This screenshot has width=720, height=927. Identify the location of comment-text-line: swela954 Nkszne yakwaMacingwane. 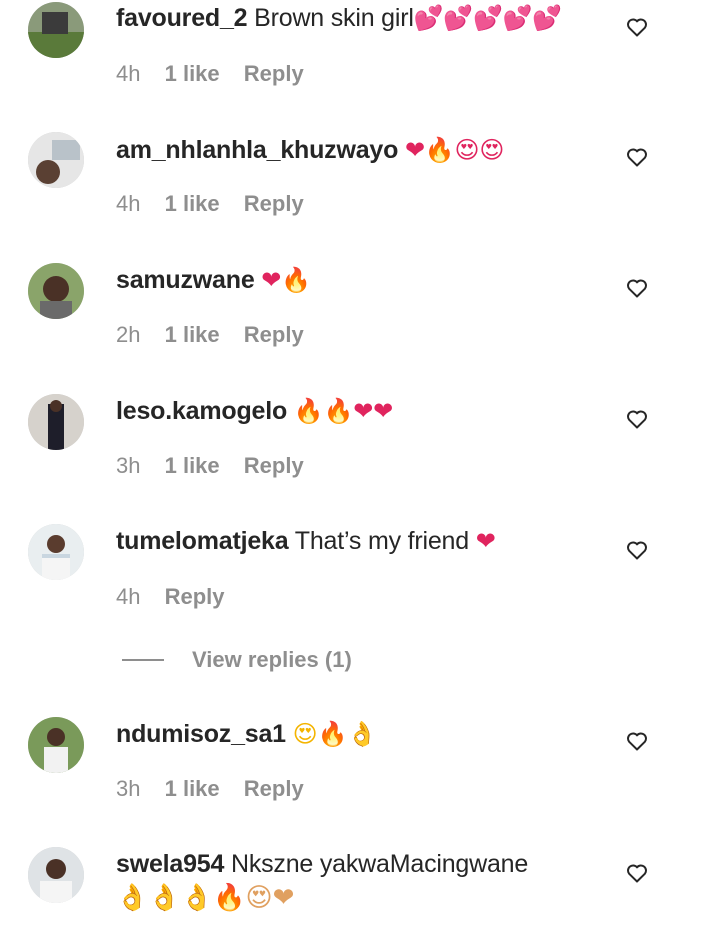
(322, 864).